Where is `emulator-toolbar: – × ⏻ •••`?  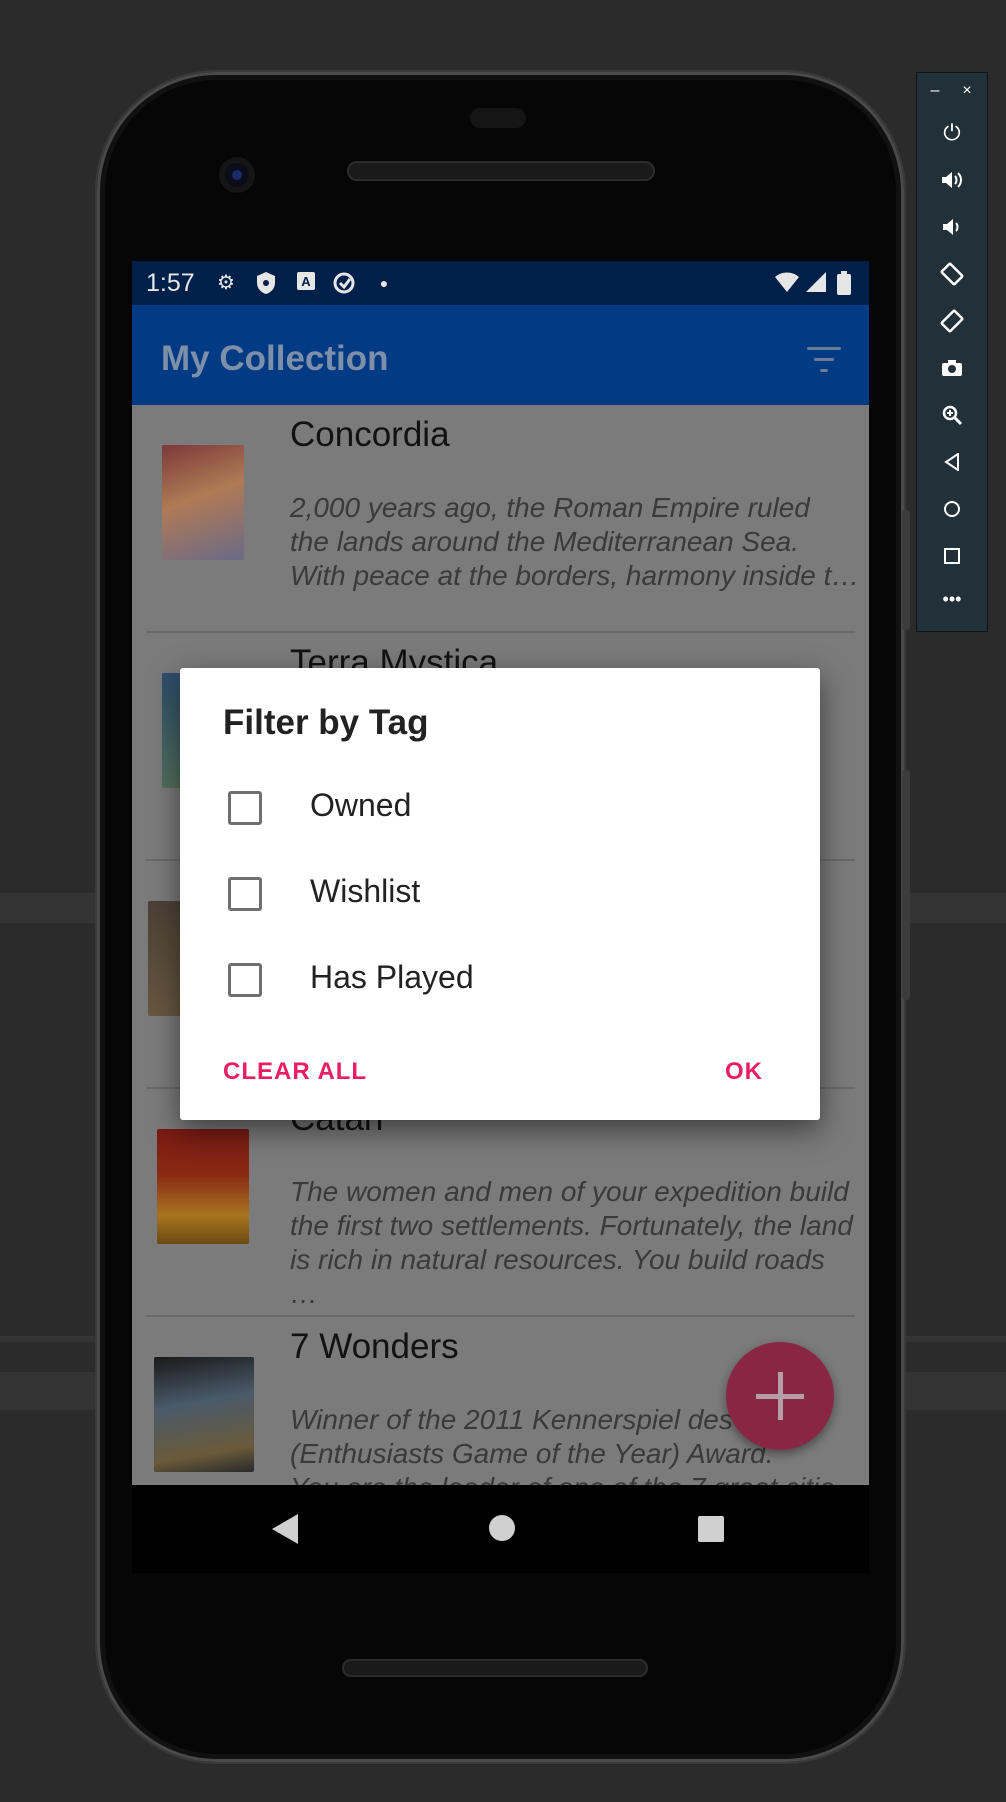
emulator-toolbar: – × ⏻ ••• is located at coordinates (952, 352).